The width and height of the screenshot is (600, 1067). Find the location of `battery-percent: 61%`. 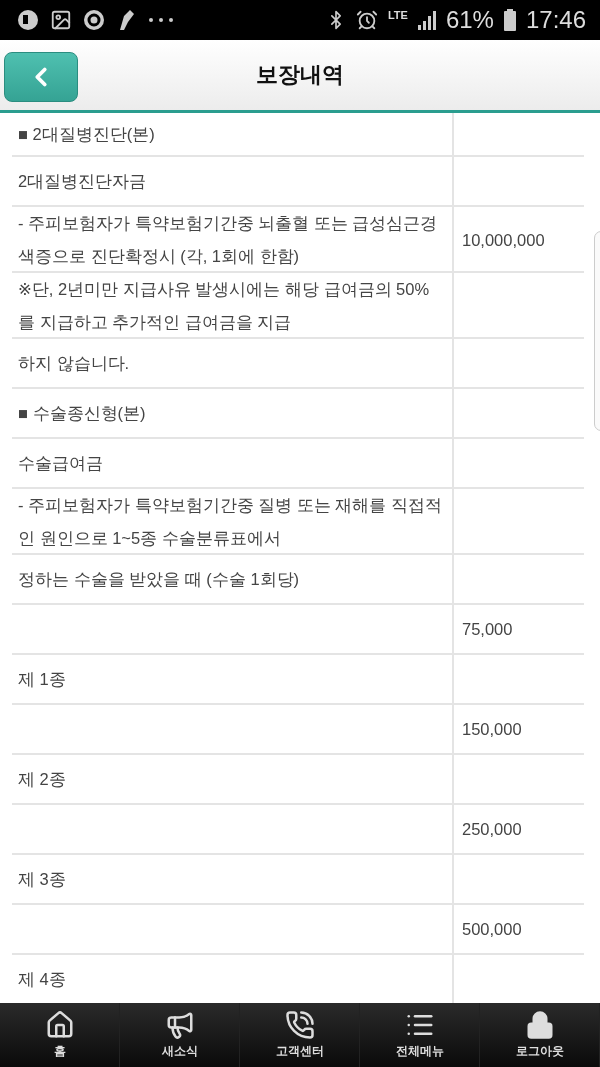

battery-percent: 61% is located at coordinates (469, 20).